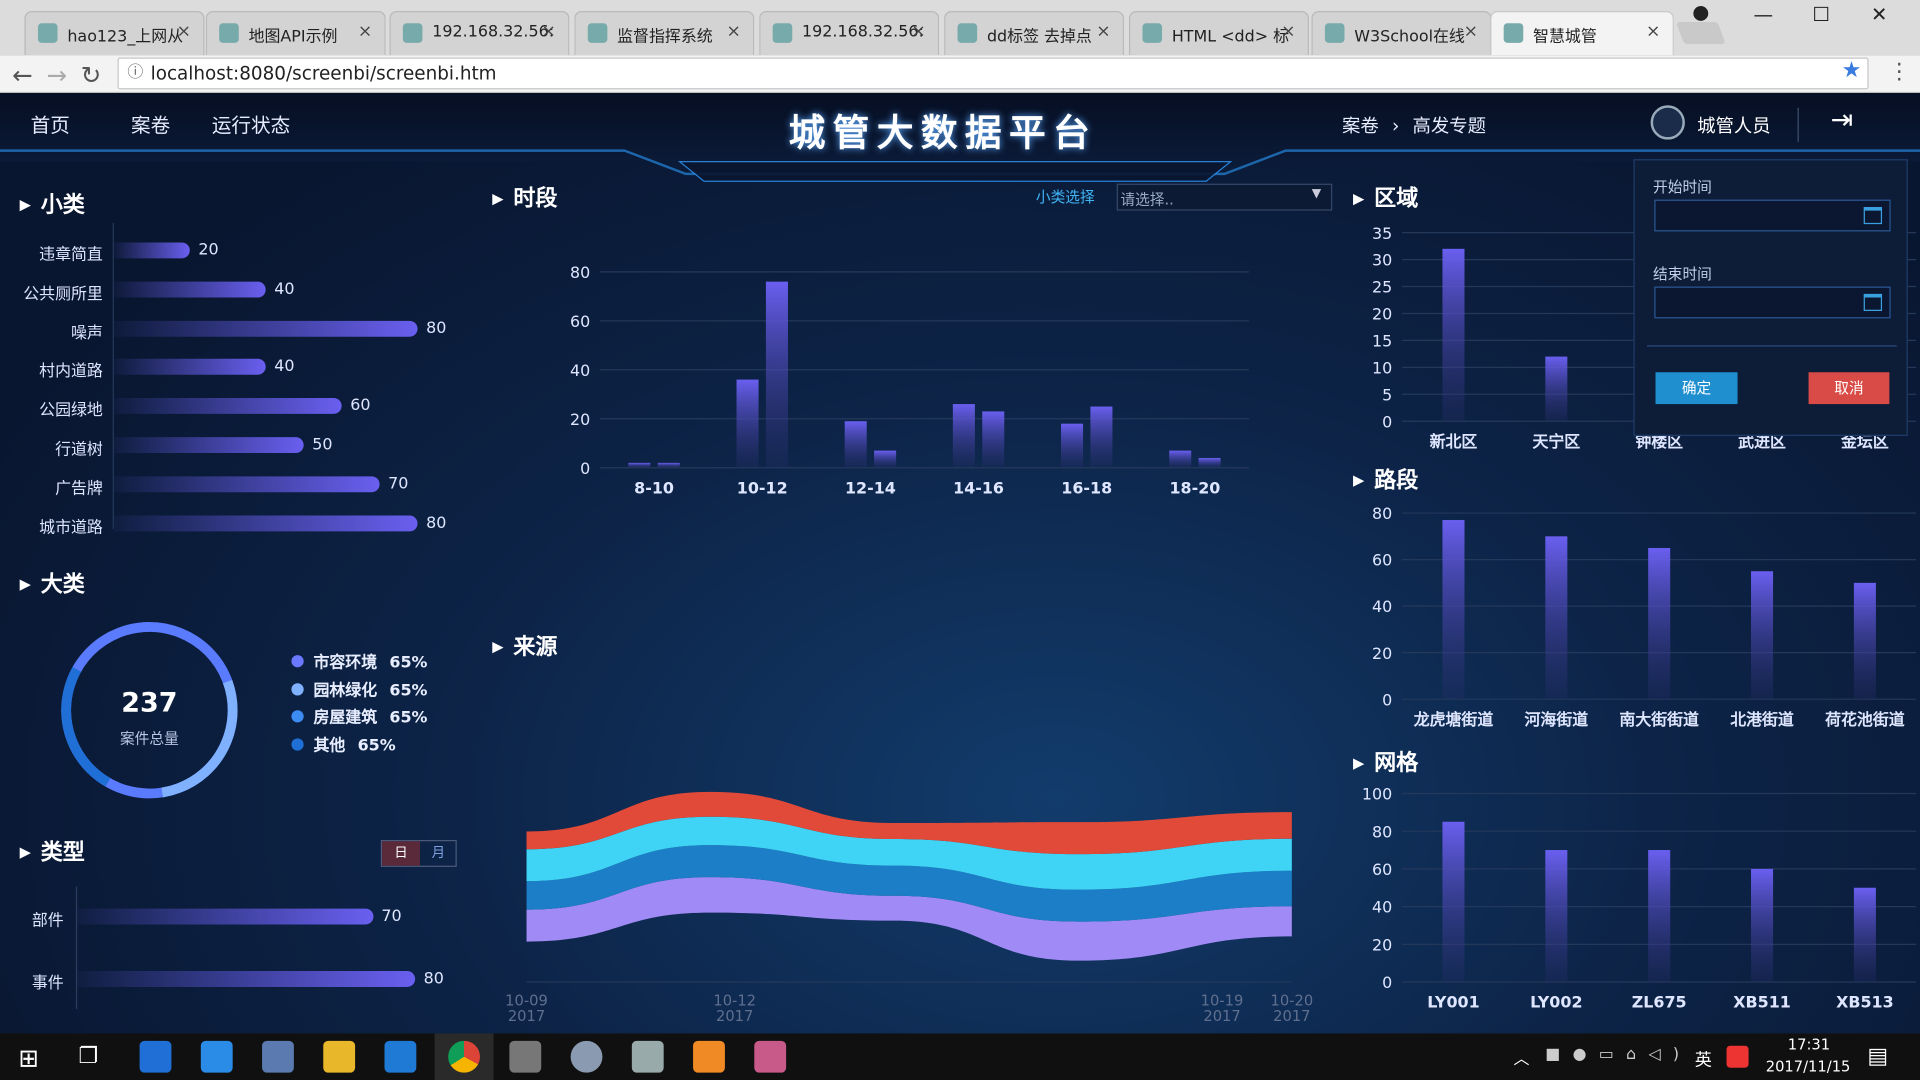 Image resolution: width=1920 pixels, height=1080 pixels. What do you see at coordinates (525, 1056) in the screenshot?
I see `settings-app-icon` at bounding box center [525, 1056].